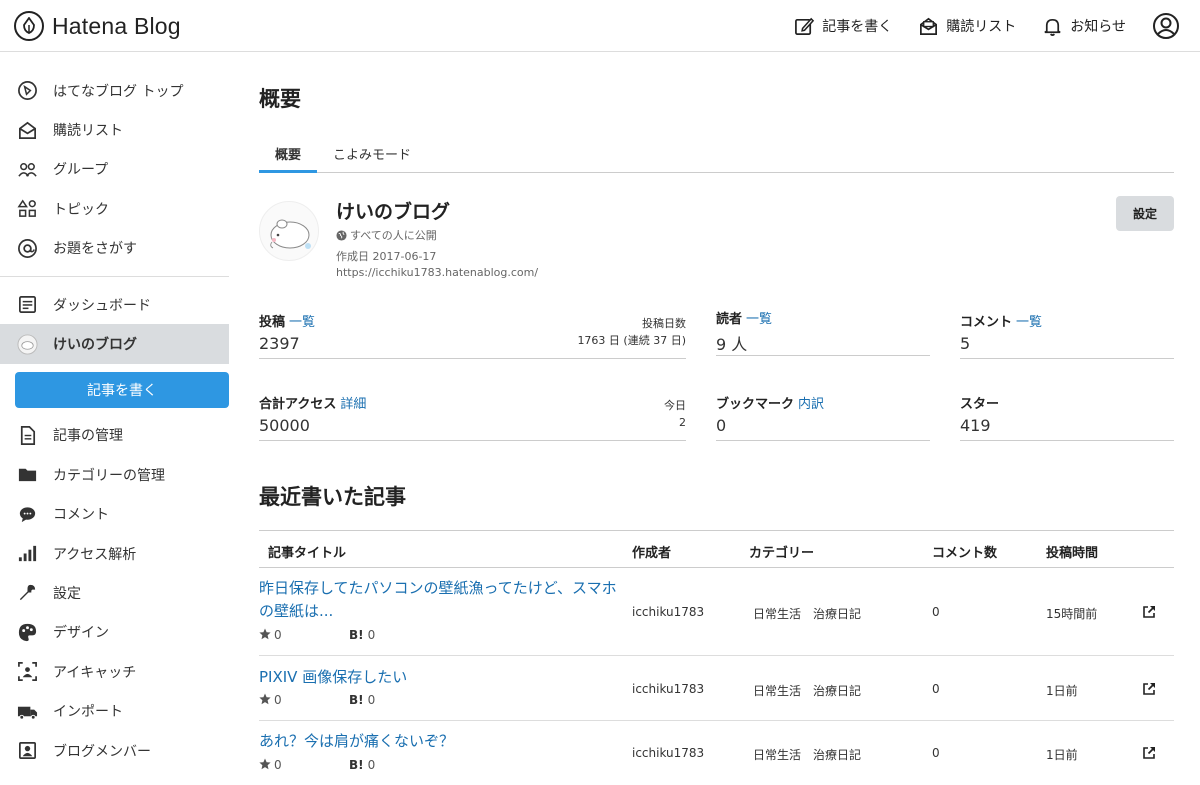 The image size is (1200, 785). Describe the element at coordinates (759, 319) in the screenshot. I see `readers-list-link: 一覧` at that location.